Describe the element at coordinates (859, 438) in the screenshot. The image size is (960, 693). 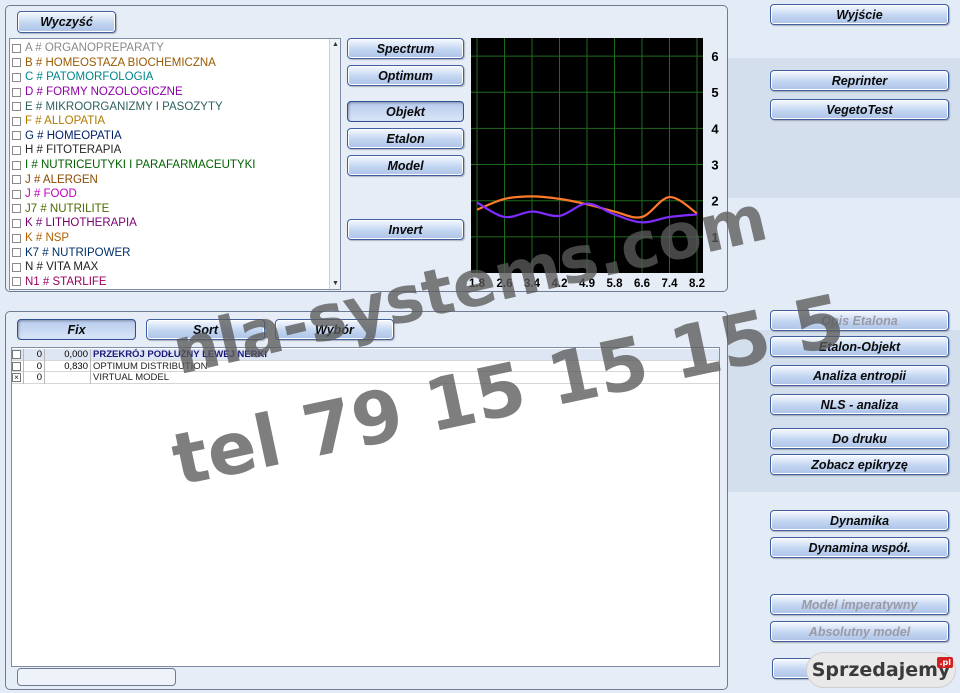
I see `do-druku-button: Do druku` at that location.